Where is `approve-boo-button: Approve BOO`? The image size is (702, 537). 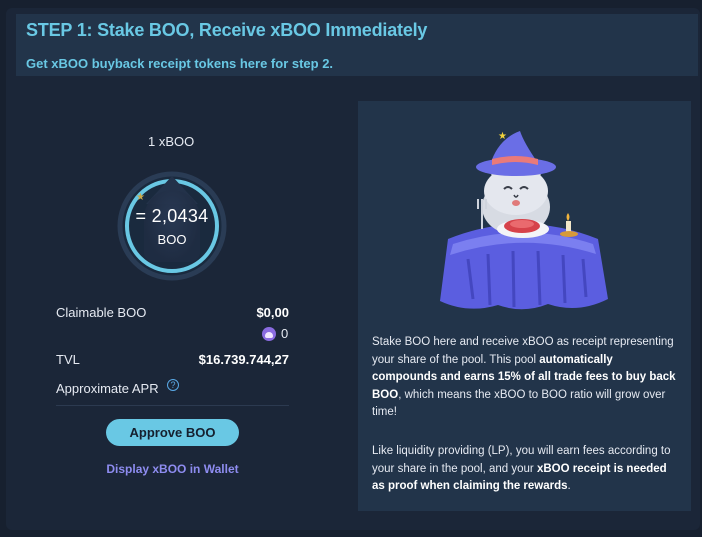
approve-boo-button: Approve BOO is located at coordinates (172, 432).